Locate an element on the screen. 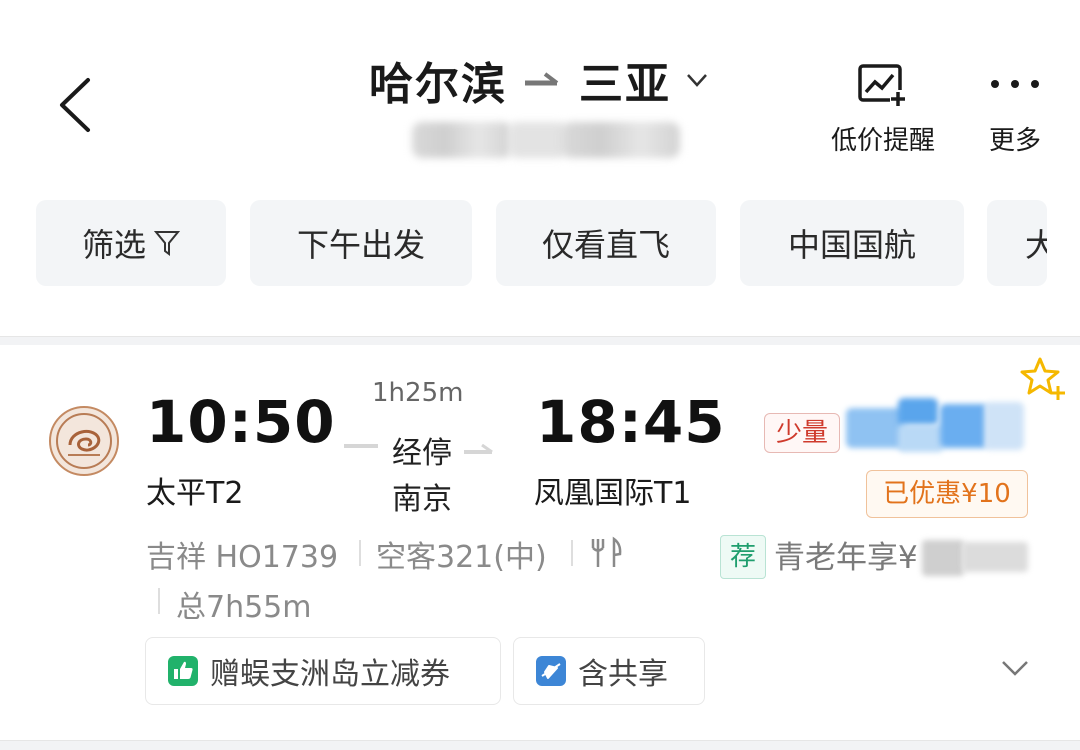  aircraft-type: 空客321(中) is located at coordinates (461, 557).